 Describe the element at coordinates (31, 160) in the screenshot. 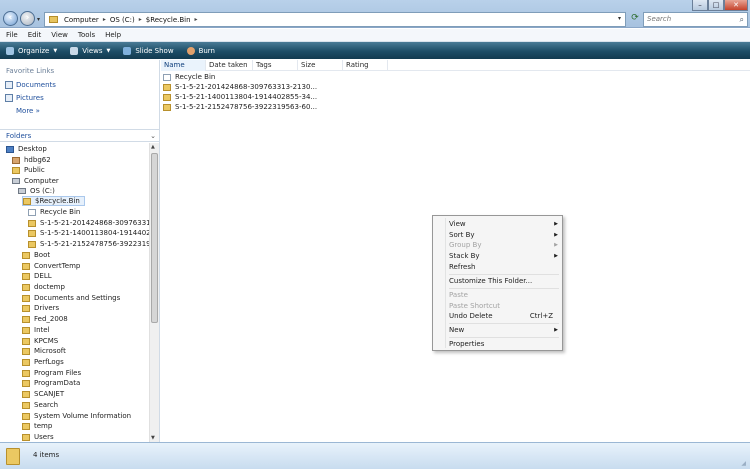

I see `tree-node-hdbg62: hdbg62` at that location.